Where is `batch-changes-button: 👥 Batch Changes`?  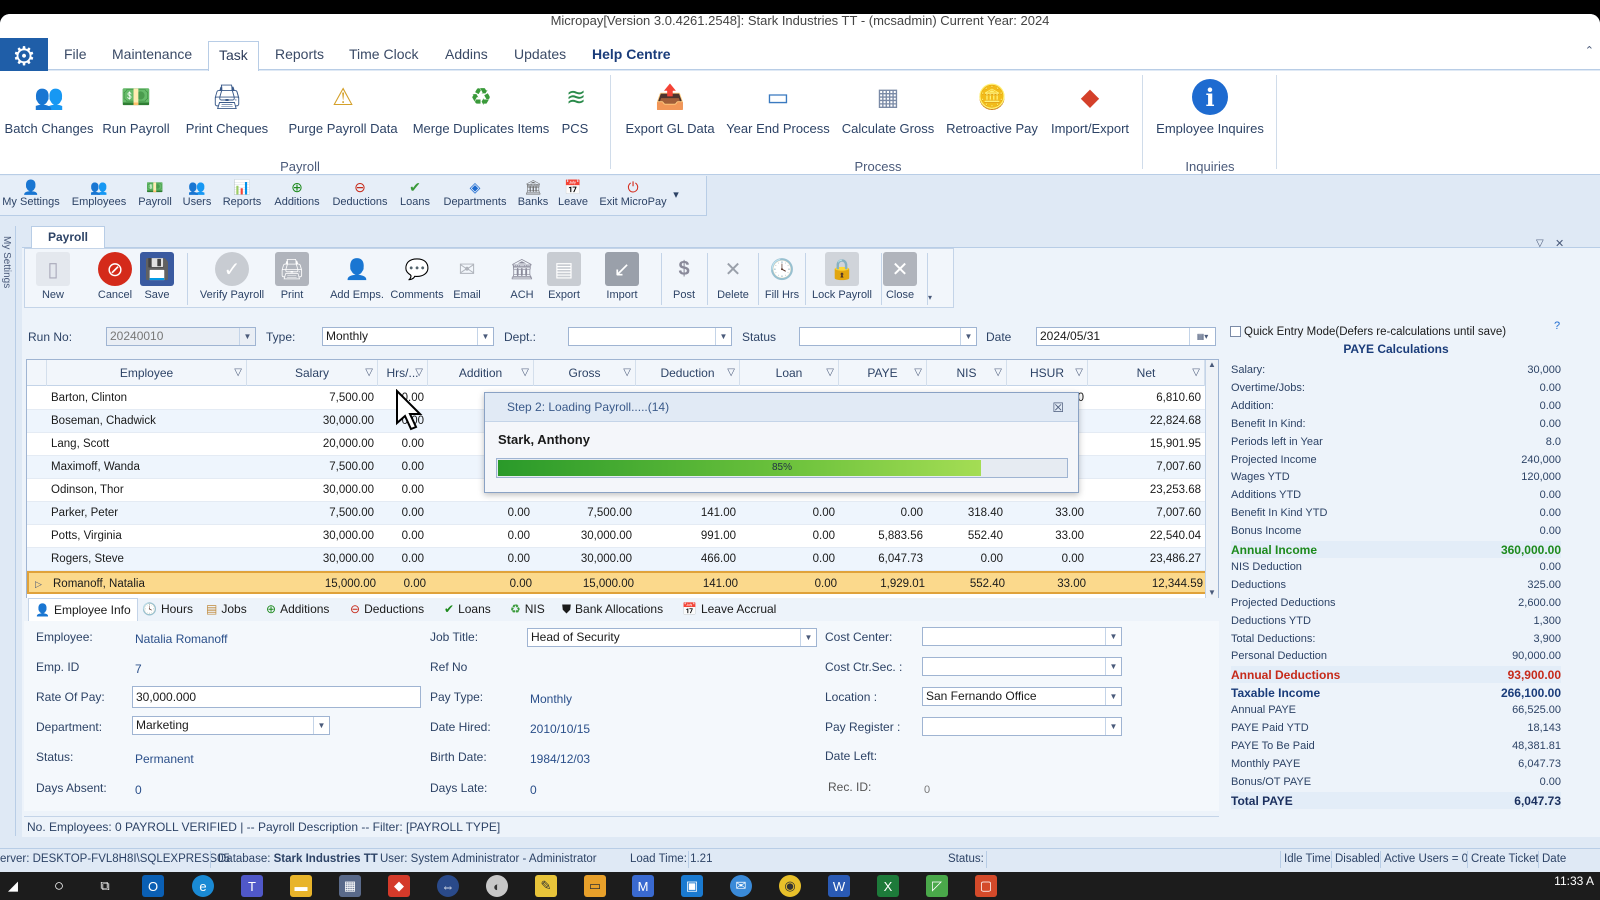
batch-changes-button: 👥 Batch Changes is located at coordinates (49, 108).